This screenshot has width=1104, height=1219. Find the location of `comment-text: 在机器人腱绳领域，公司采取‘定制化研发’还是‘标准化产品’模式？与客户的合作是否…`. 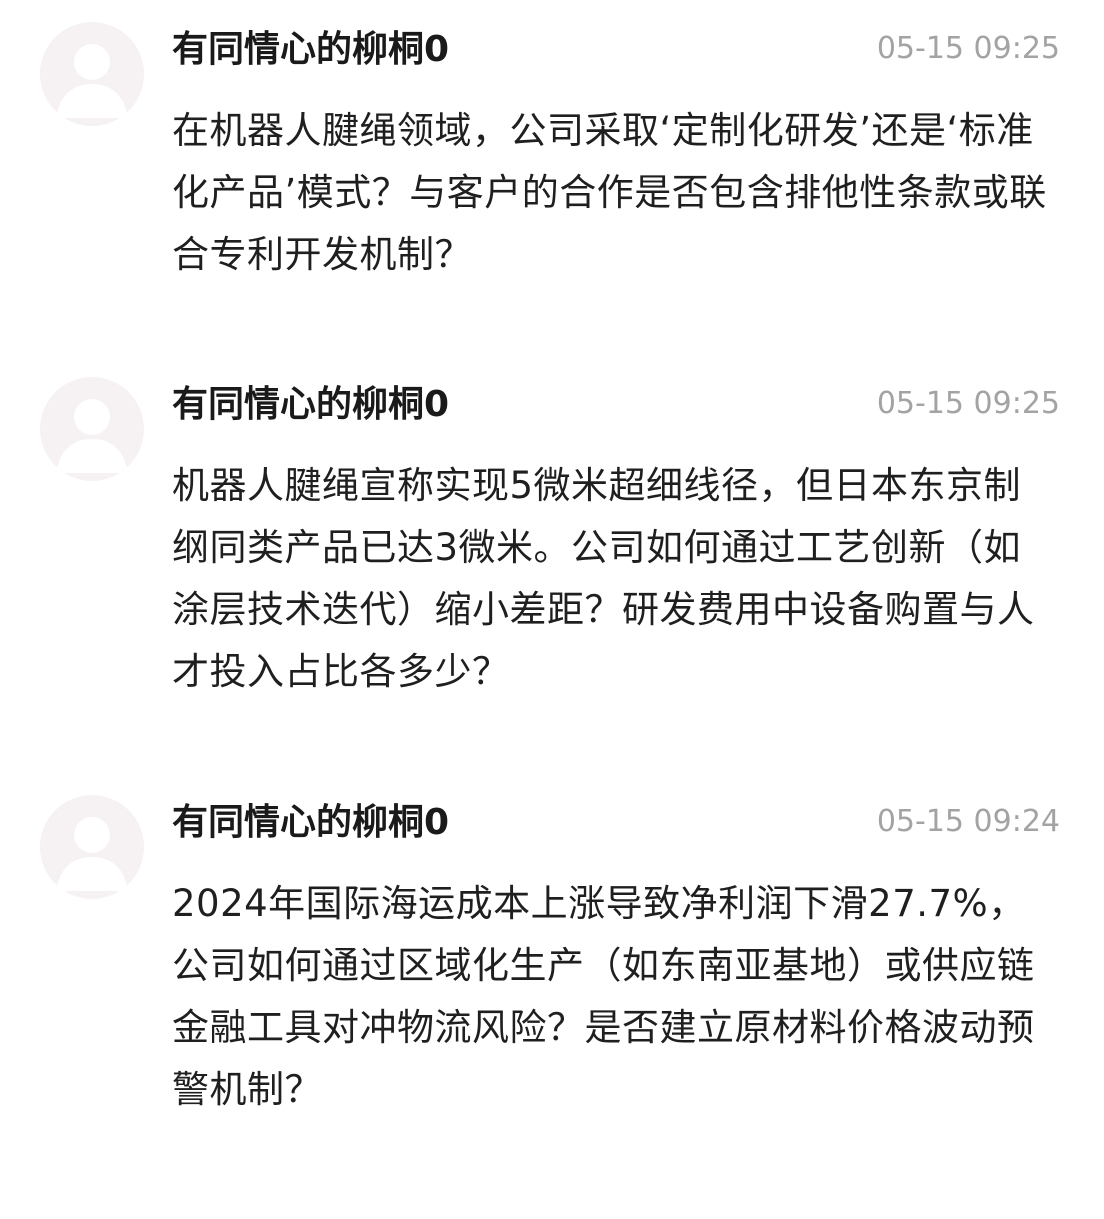

comment-text: 在机器人腱绳领域，公司采取‘定制化研发’还是‘标准化产品’模式？与客户的合作是否… is located at coordinates (609, 192).